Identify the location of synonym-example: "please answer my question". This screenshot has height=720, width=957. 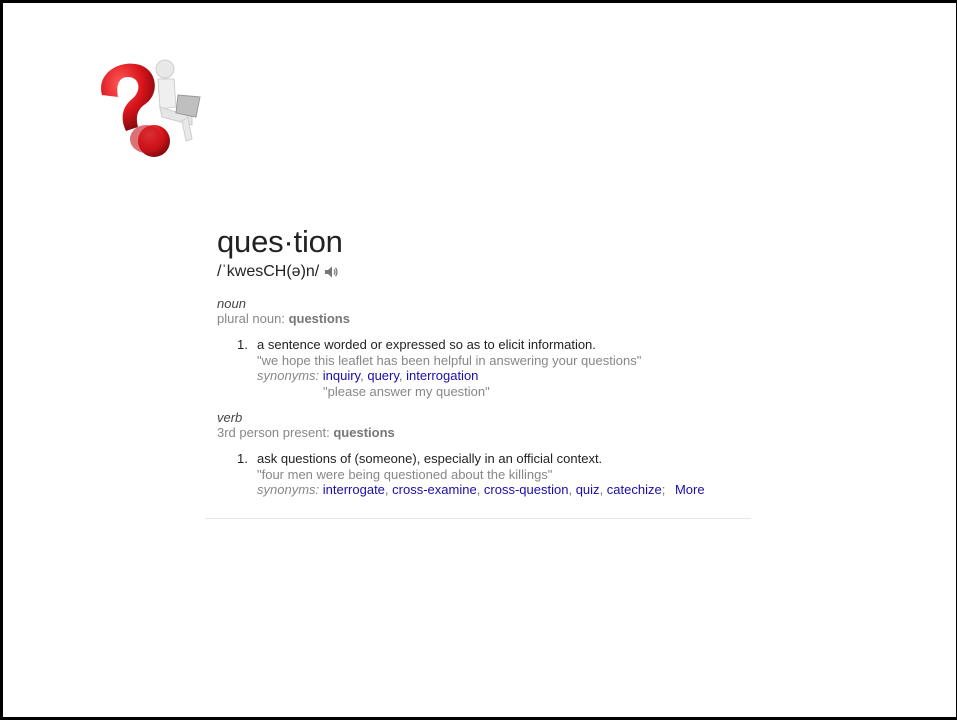
(406, 391).